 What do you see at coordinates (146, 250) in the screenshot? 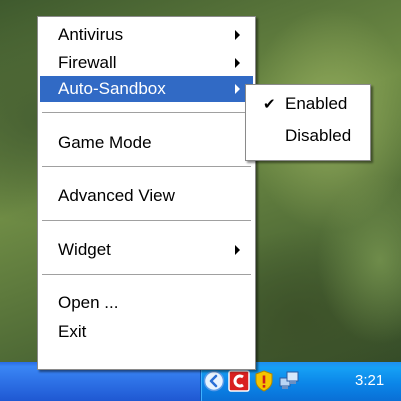
I see `menu-item-widget: Widget` at bounding box center [146, 250].